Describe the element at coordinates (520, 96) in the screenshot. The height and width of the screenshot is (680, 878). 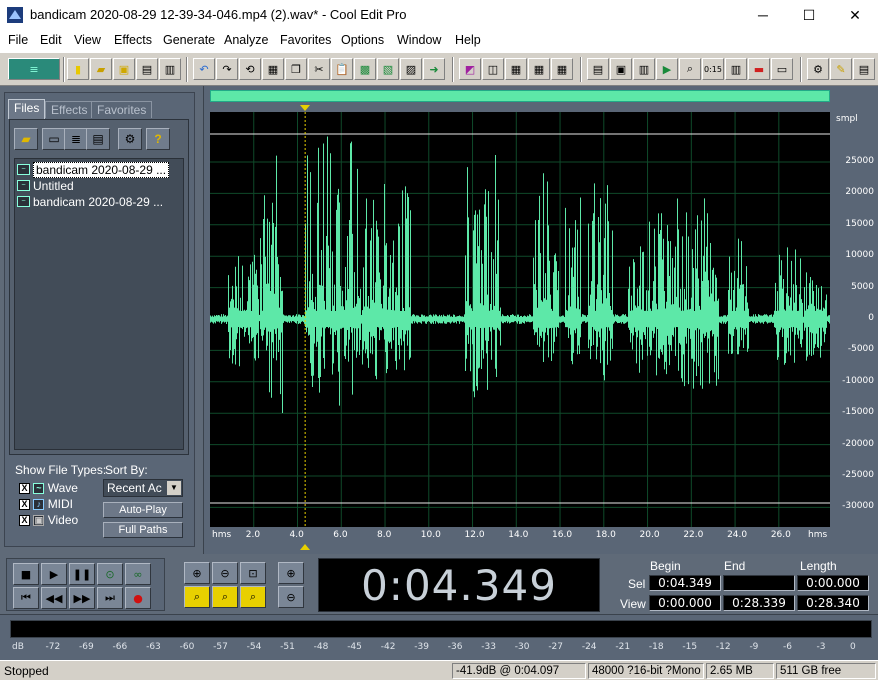
I see `overview-bar` at that location.